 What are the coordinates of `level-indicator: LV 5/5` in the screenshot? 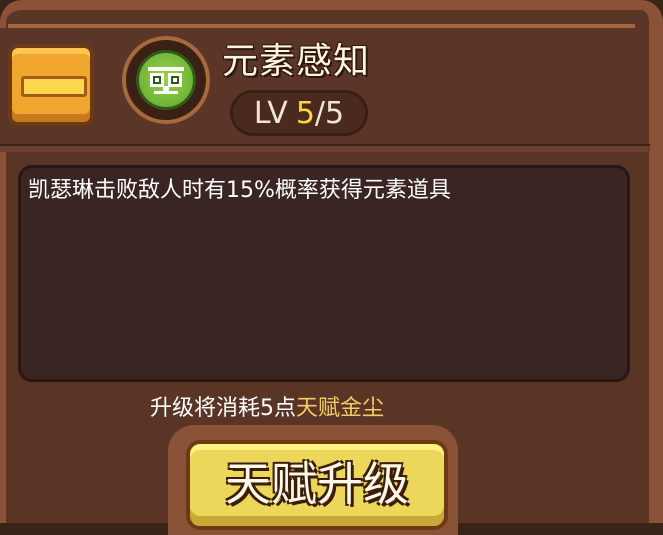 It's located at (299, 113).